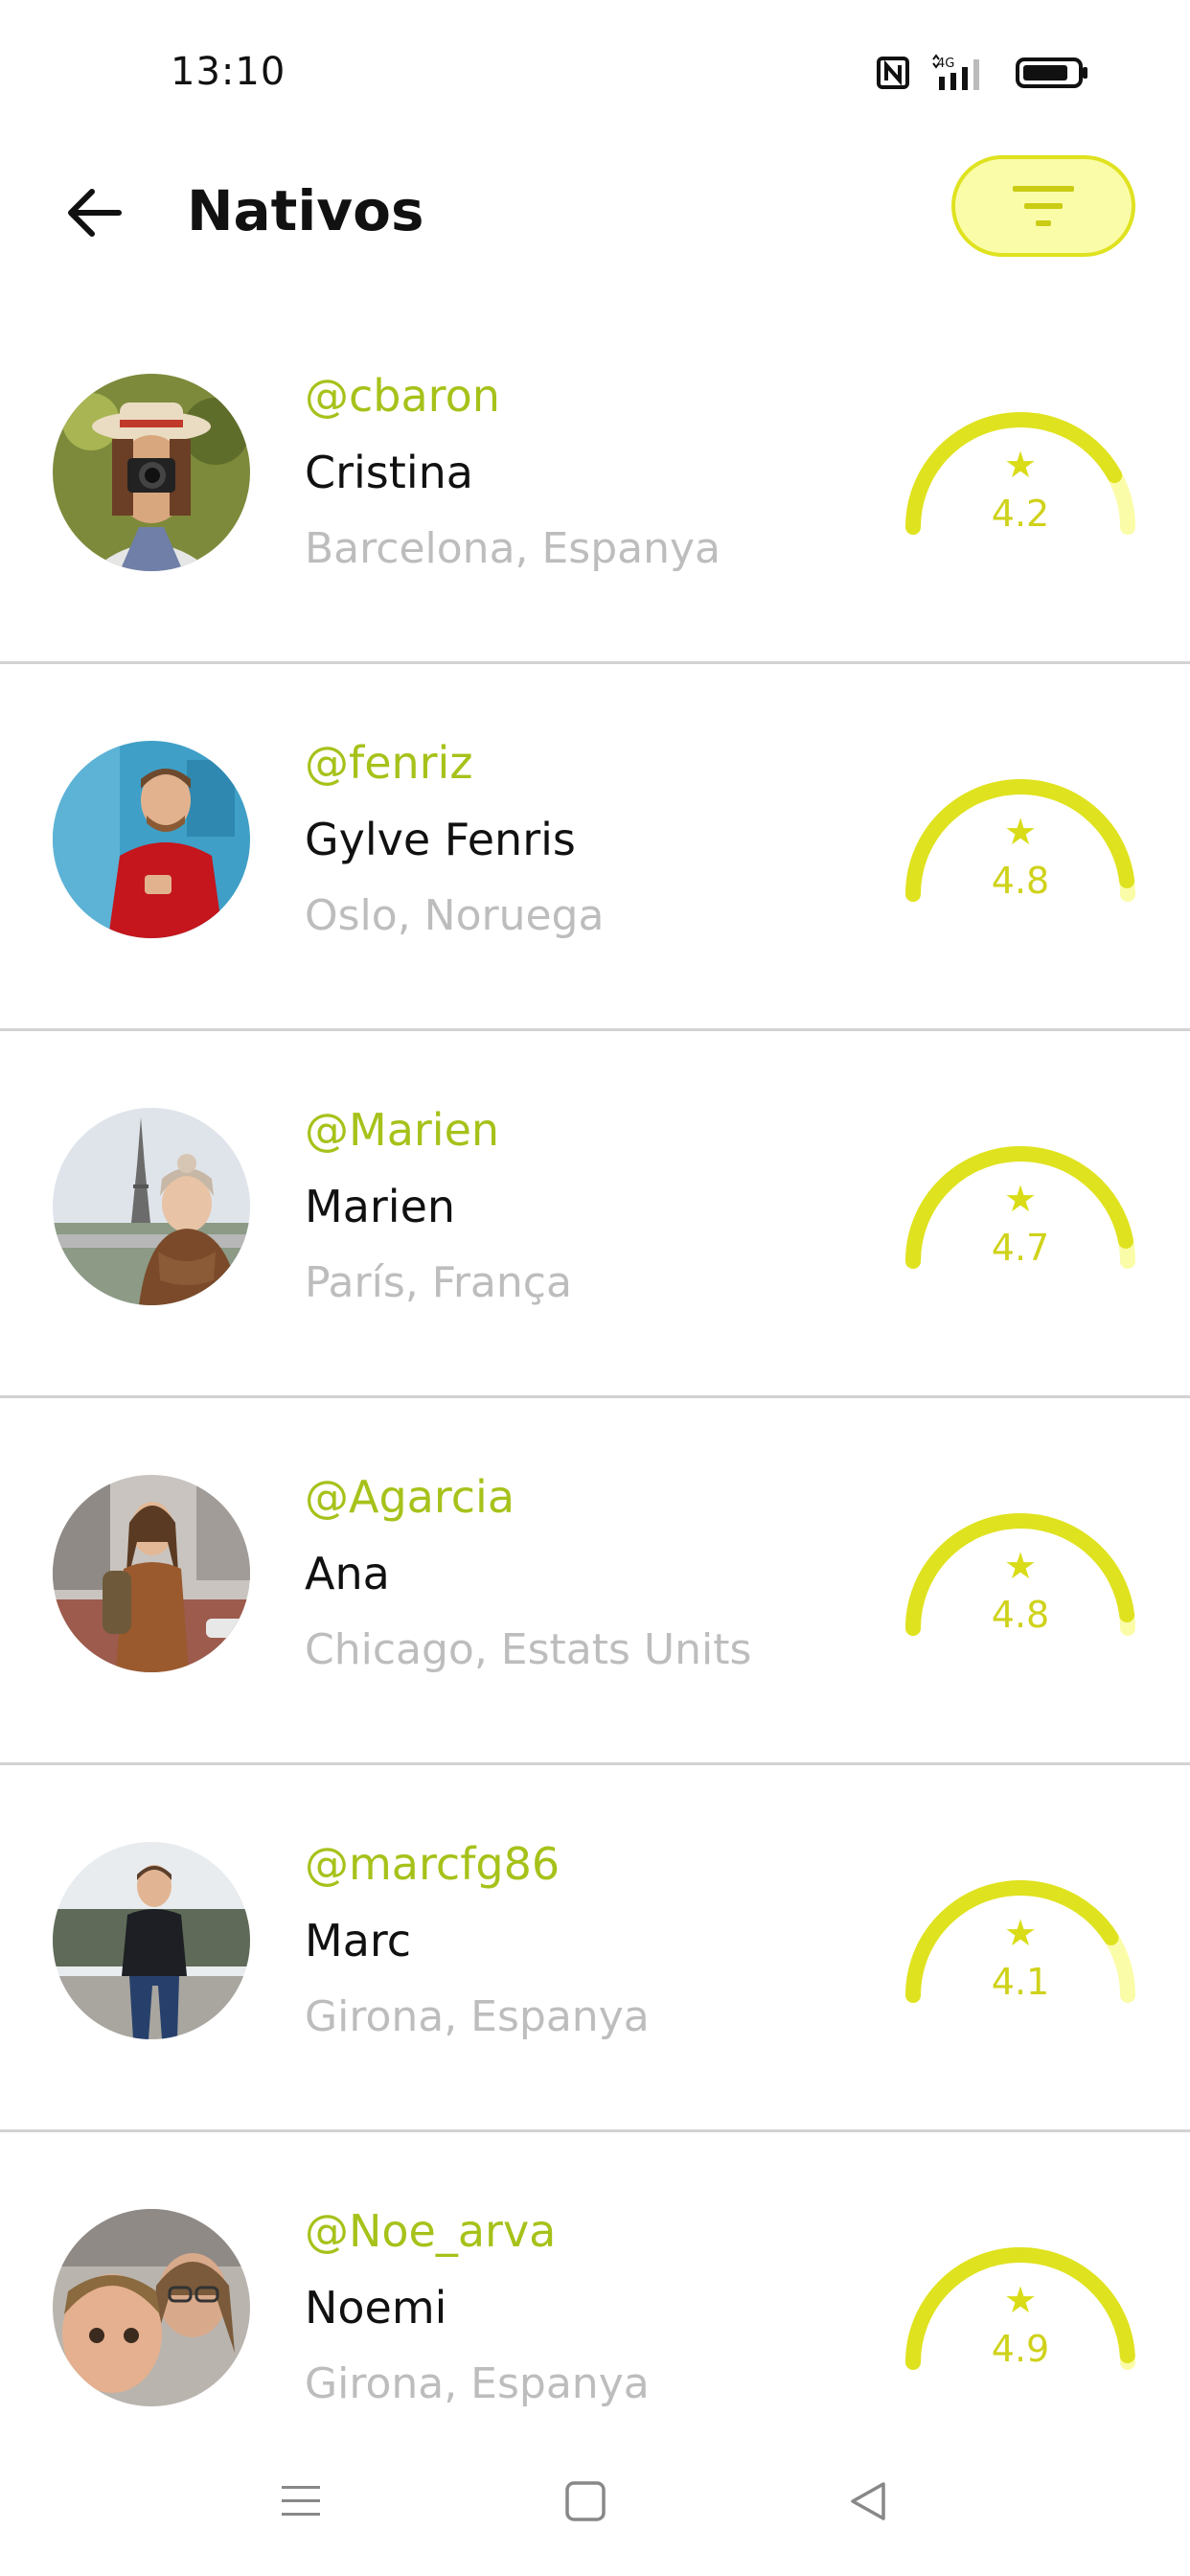 The height and width of the screenshot is (2576, 1190). I want to click on rating-gauge: ★ 4.9, so click(1020, 2309).